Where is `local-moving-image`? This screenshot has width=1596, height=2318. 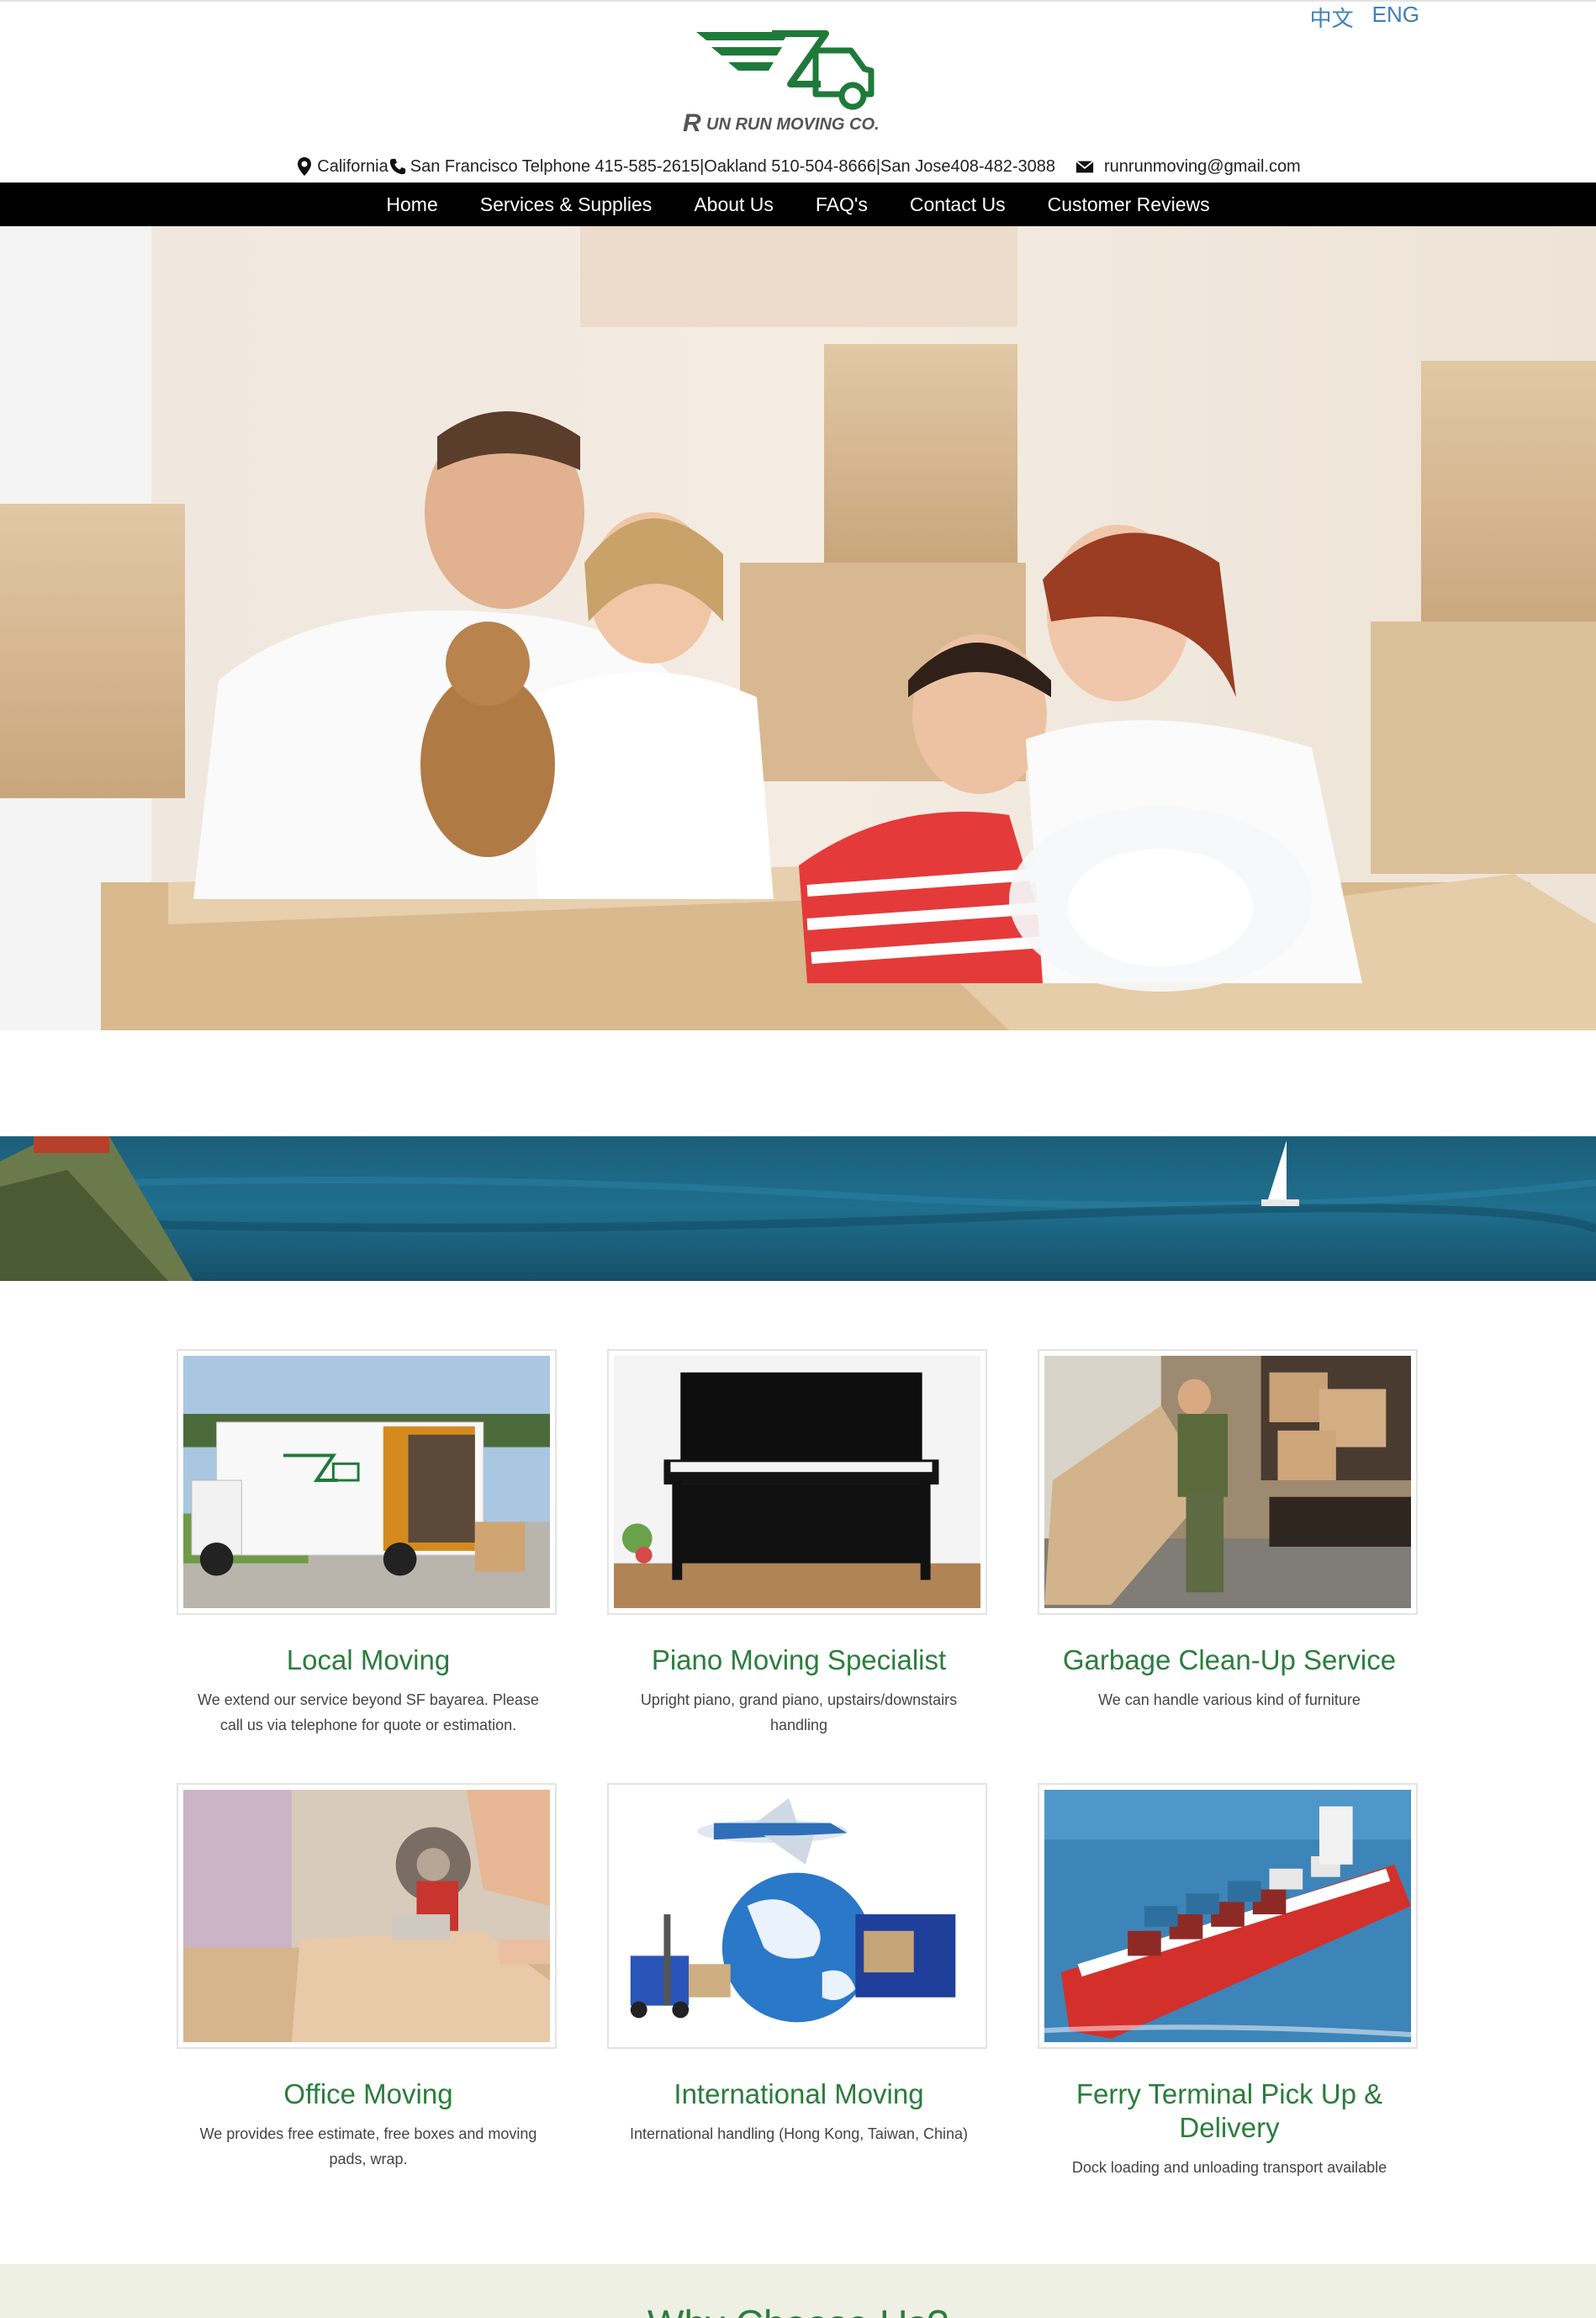
local-moving-image is located at coordinates (367, 1482).